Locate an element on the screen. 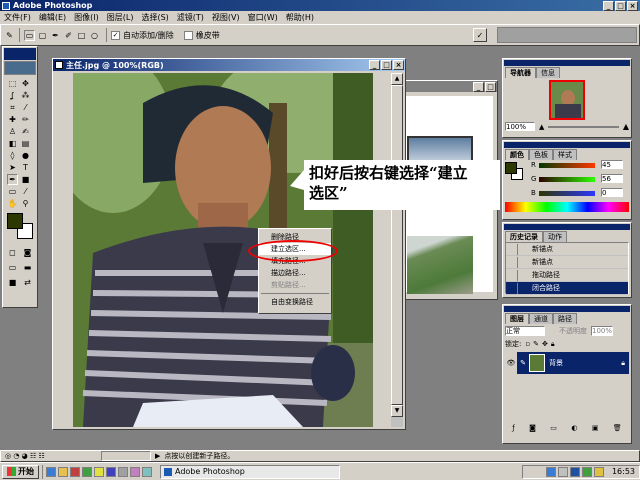 The image size is (640, 480). color-ramp is located at coordinates (567, 207).